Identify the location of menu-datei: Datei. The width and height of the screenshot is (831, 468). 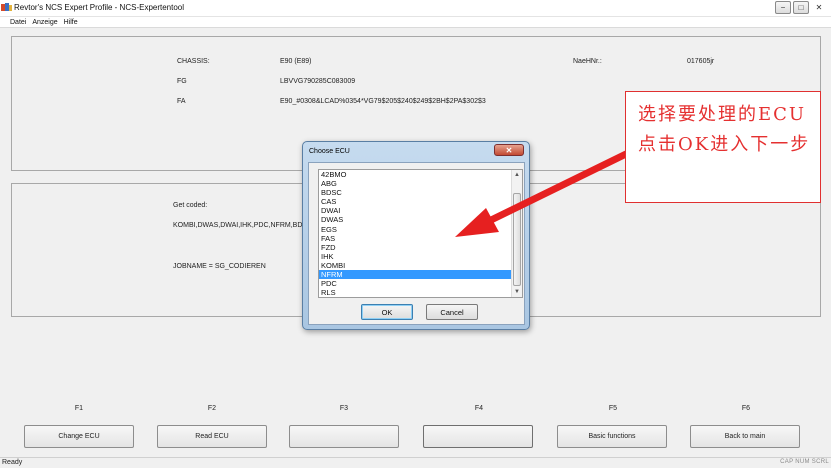
(18, 22).